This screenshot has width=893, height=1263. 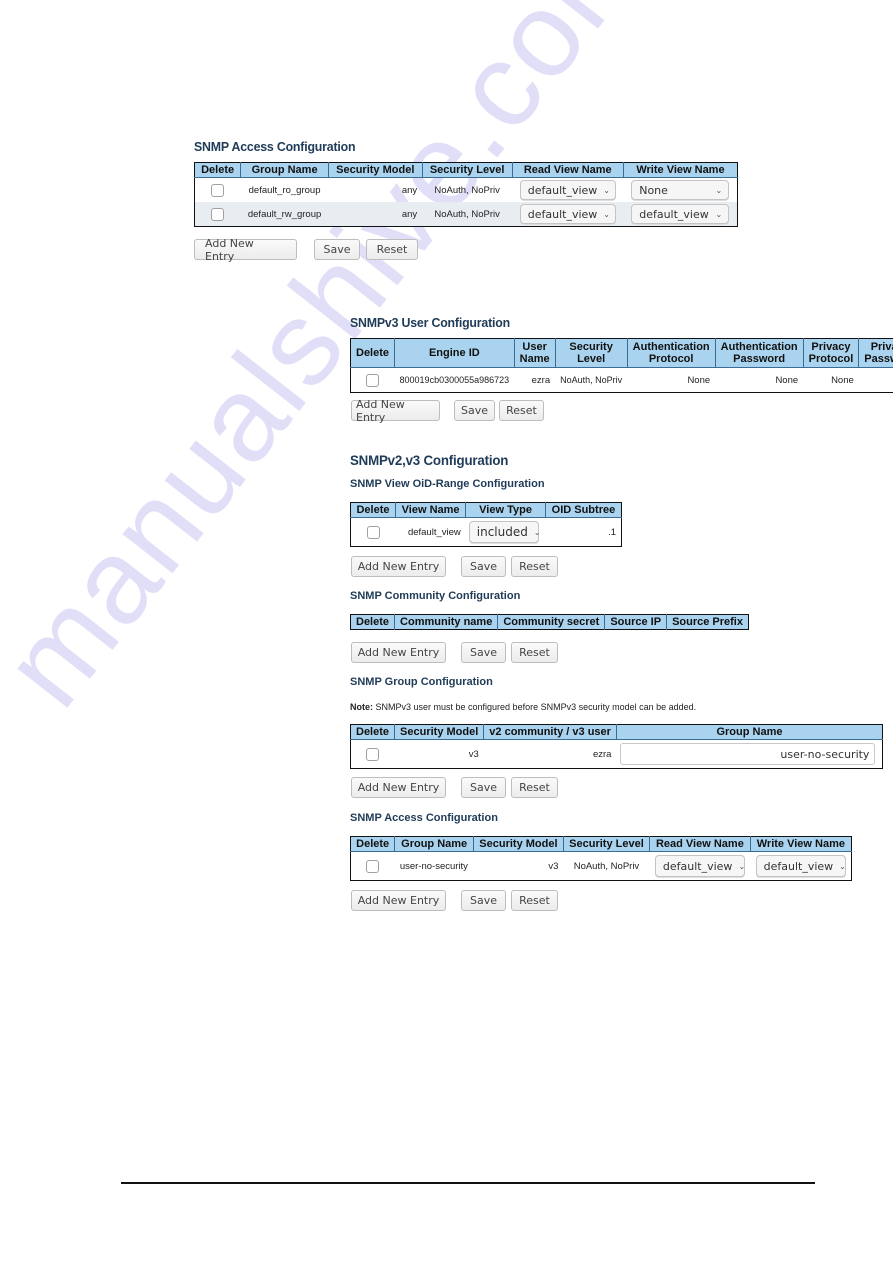 I want to click on col-view-name: View Name, so click(x=430, y=510).